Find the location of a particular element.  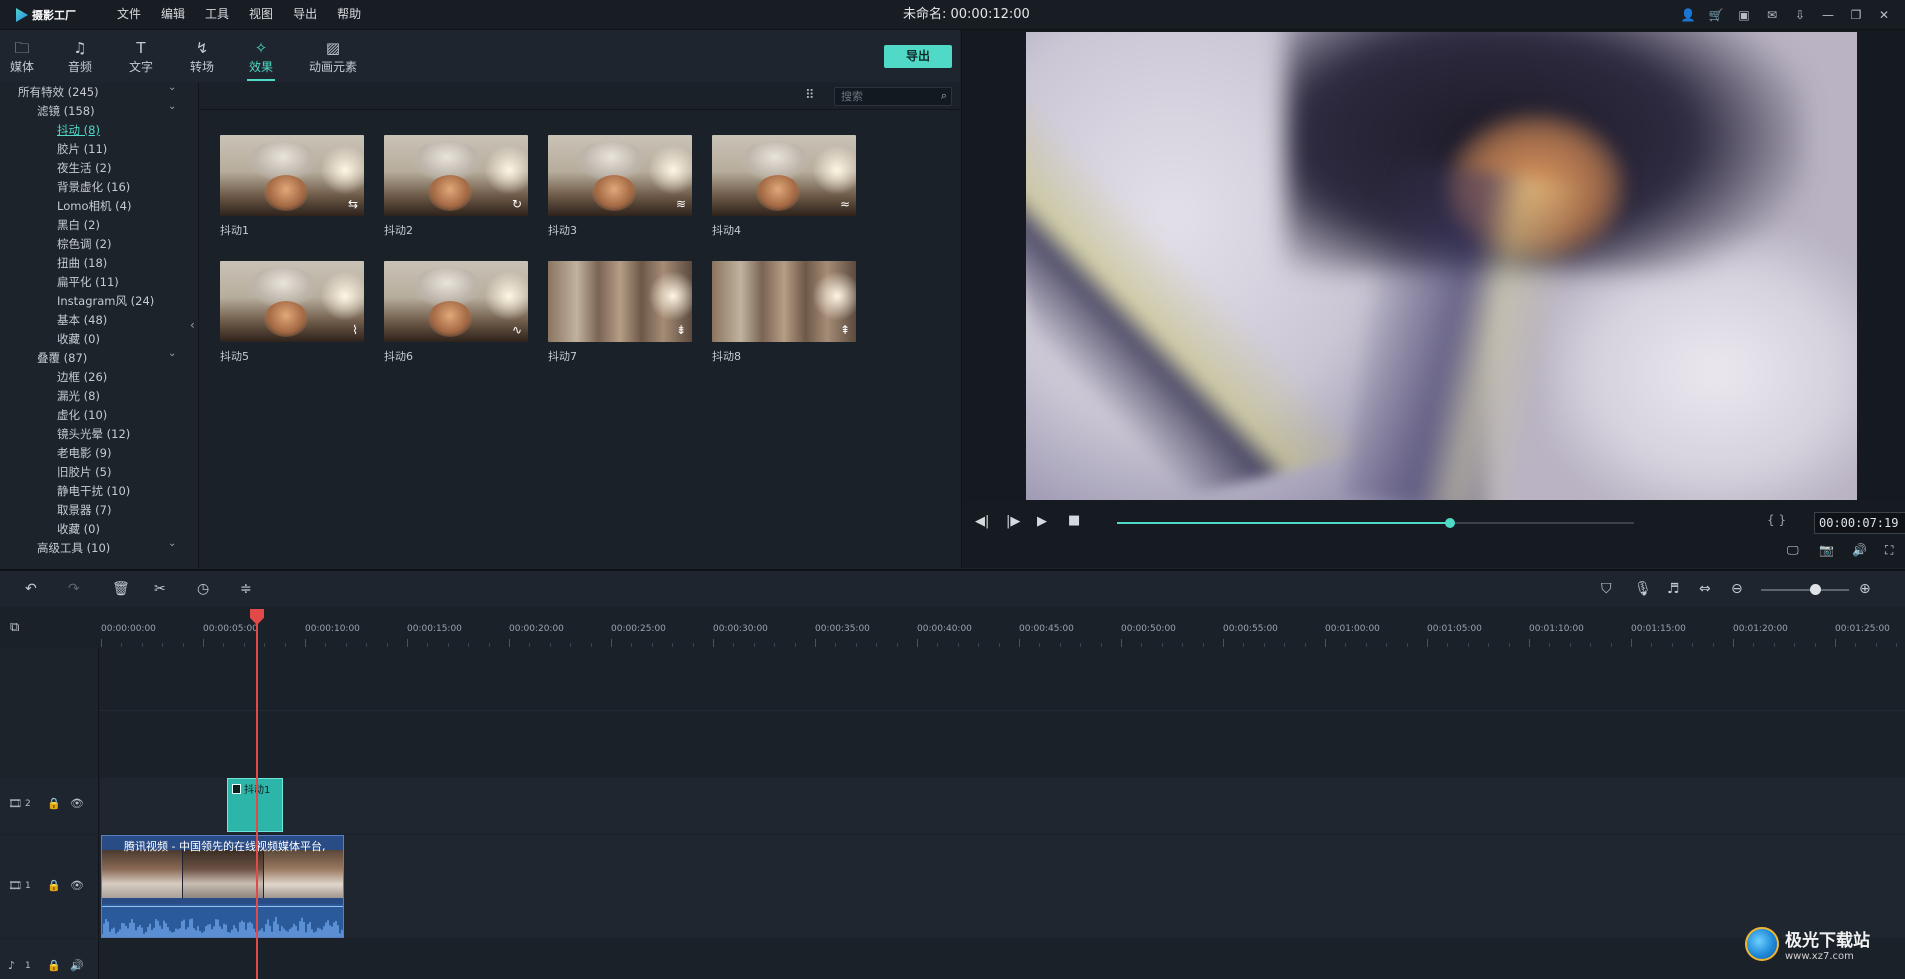

search-icon: ⌕ is located at coordinates (944, 96).